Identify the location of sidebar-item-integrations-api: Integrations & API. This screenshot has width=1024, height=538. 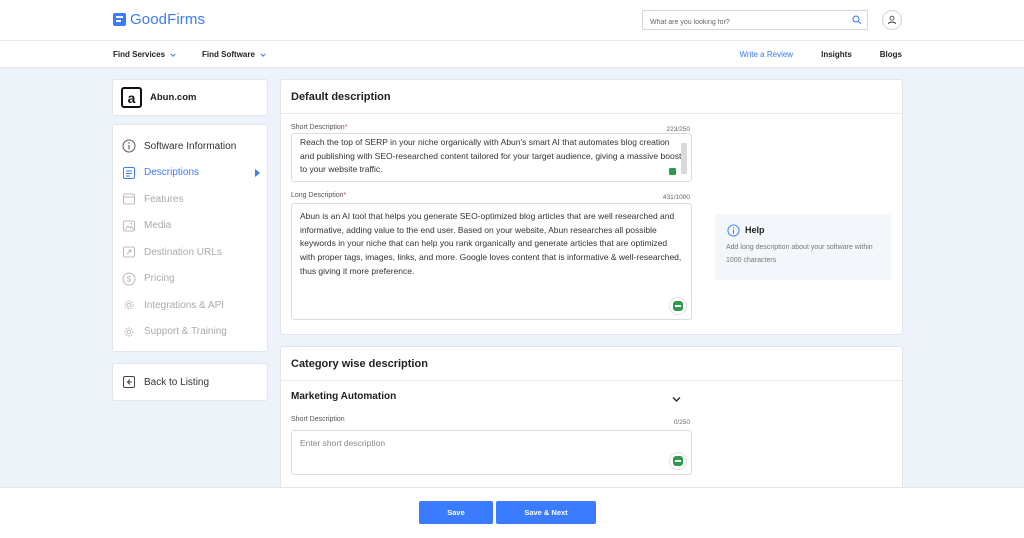
(190, 305).